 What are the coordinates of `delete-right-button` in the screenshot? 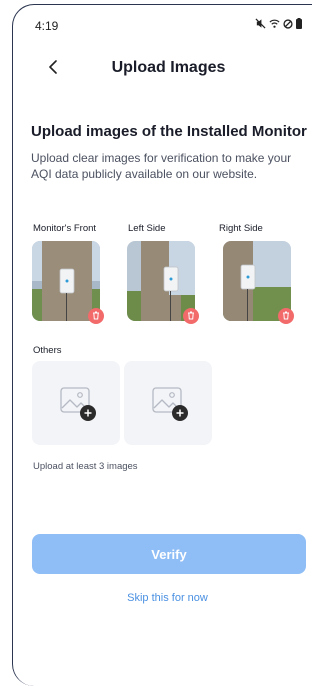 It's located at (286, 316).